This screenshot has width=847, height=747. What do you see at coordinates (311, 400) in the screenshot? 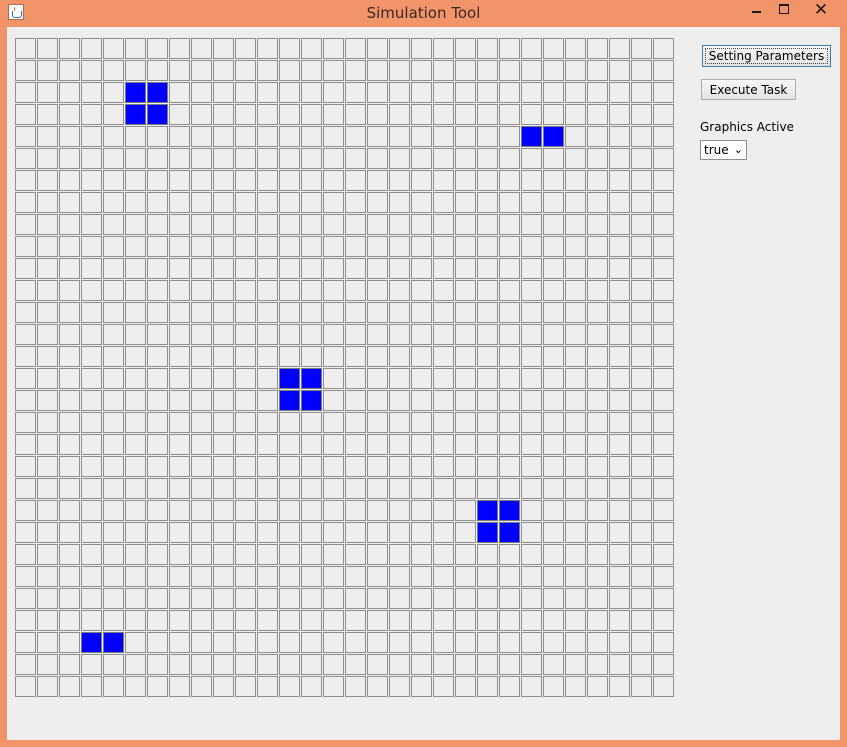
I see `grid-cell-active` at bounding box center [311, 400].